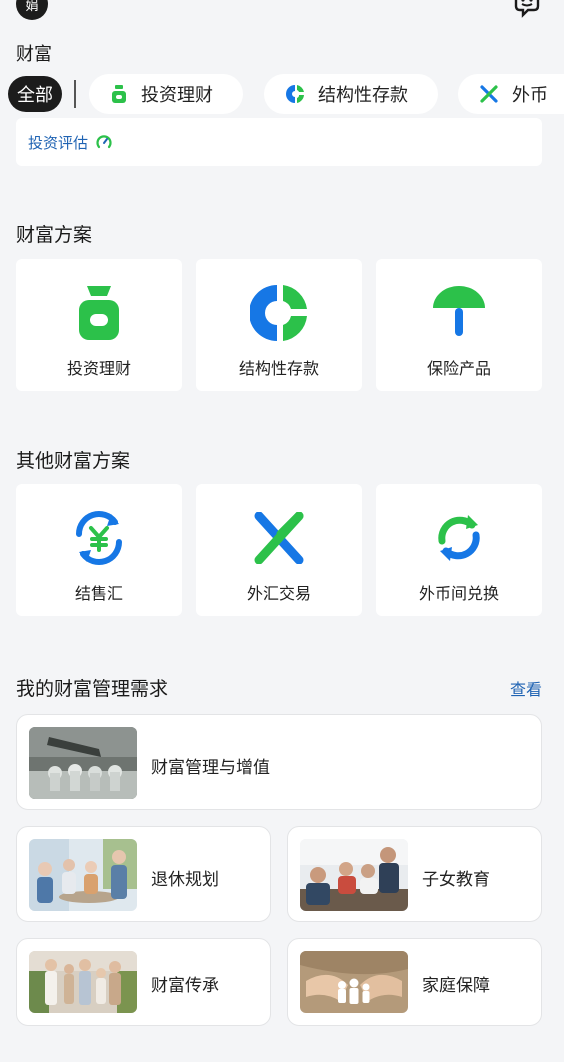 Image resolution: width=564 pixels, height=1062 pixels. What do you see at coordinates (363, 95) in the screenshot?
I see `chip-label: 结构性存款` at bounding box center [363, 95].